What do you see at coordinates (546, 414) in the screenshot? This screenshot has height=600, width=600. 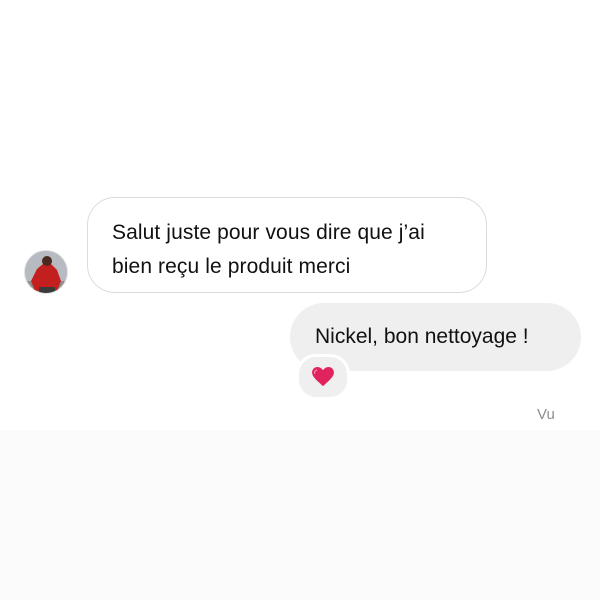 I see `seen-status: Vu` at bounding box center [546, 414].